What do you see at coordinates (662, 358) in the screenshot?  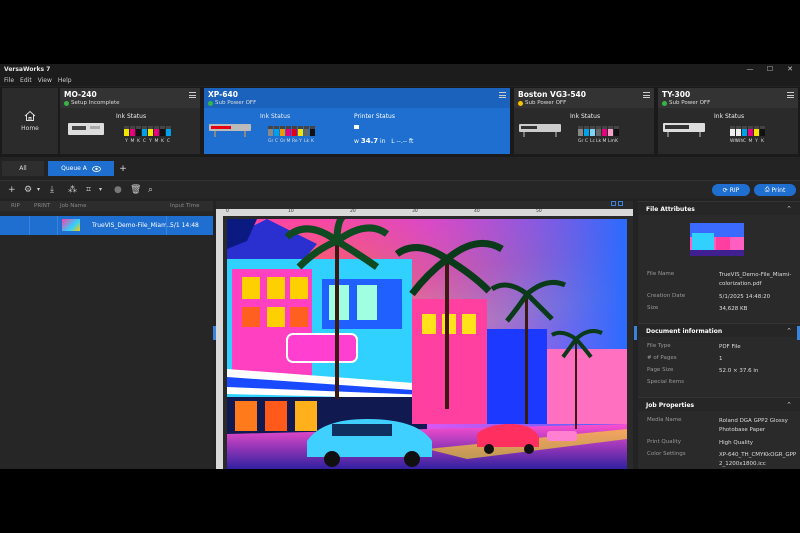 I see `page-count-label: # of Pages` at bounding box center [662, 358].